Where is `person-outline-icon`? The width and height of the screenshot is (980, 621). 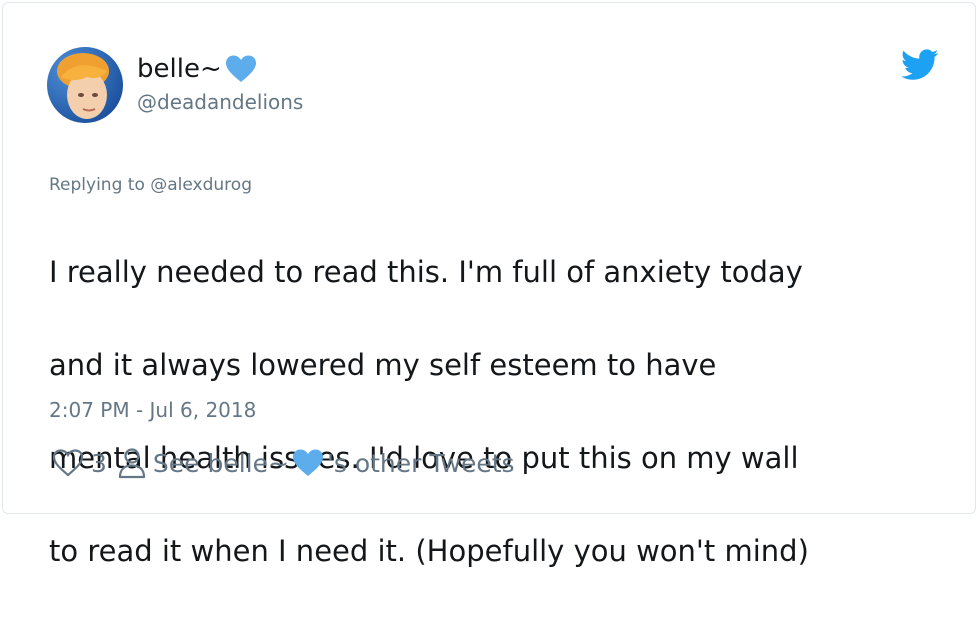 person-outline-icon is located at coordinates (132, 463).